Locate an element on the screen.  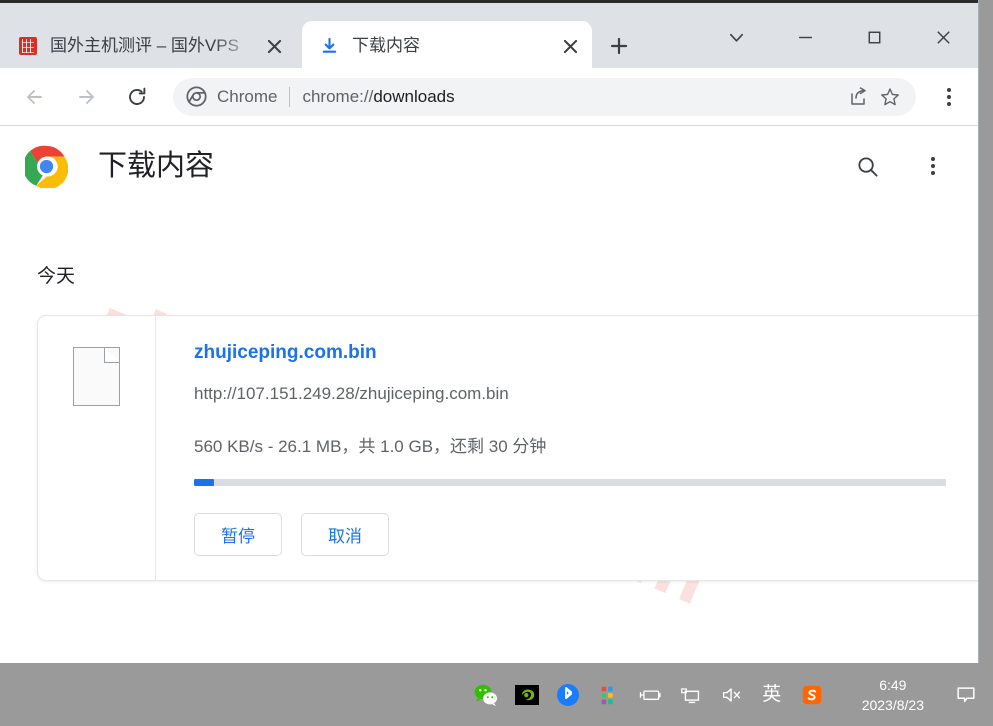
tab-search-button is located at coordinates (736, 37).